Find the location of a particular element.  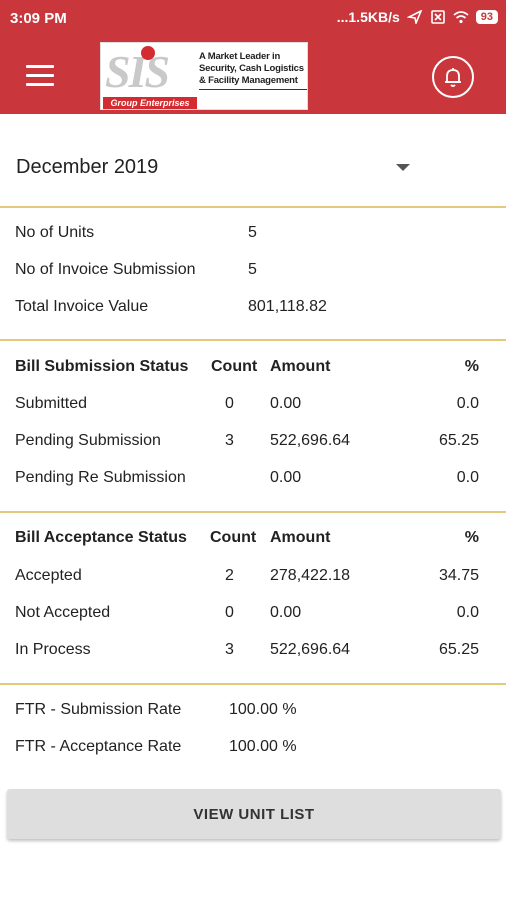

bell-icon is located at coordinates (453, 77).